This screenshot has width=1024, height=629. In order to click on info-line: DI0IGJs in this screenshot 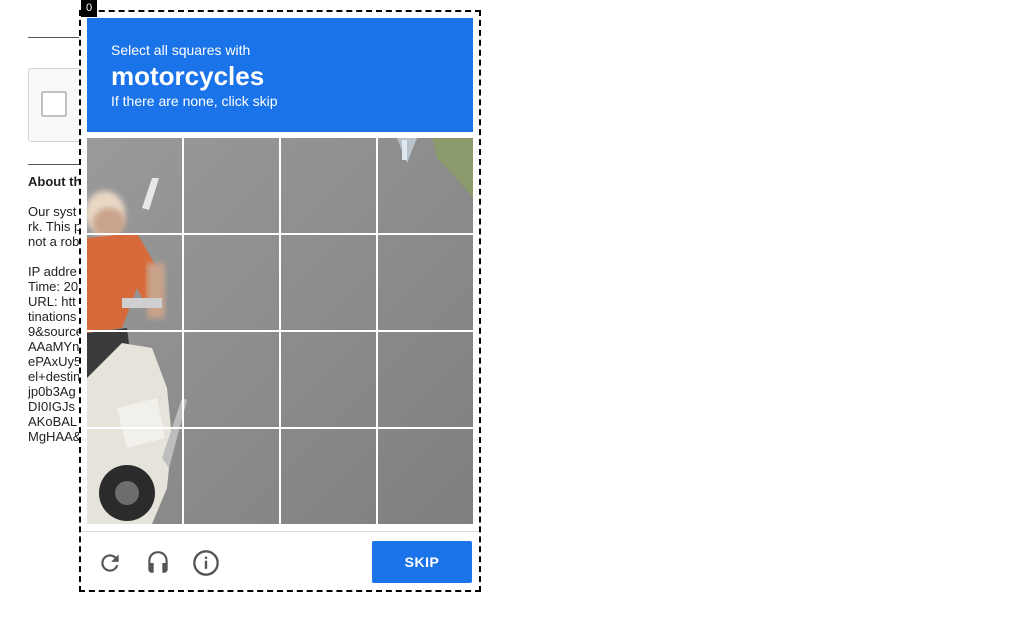, I will do `click(51, 406)`.